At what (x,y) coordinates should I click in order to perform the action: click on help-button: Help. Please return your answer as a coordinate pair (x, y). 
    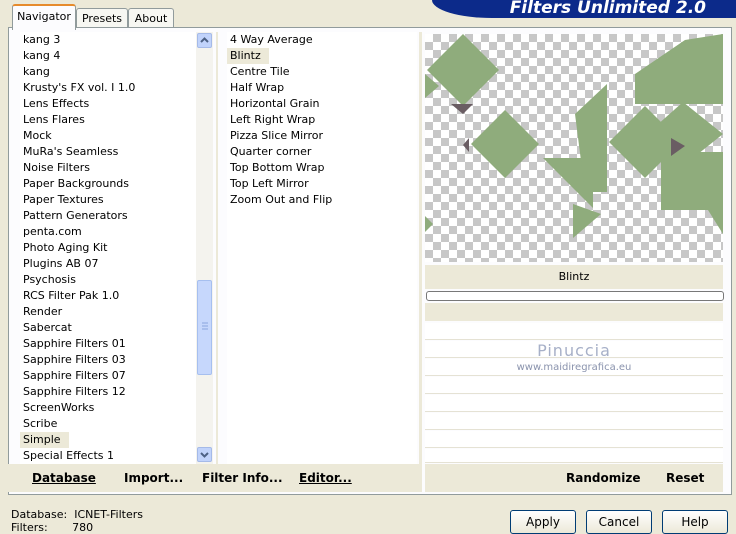
    Looking at the image, I should click on (695, 522).